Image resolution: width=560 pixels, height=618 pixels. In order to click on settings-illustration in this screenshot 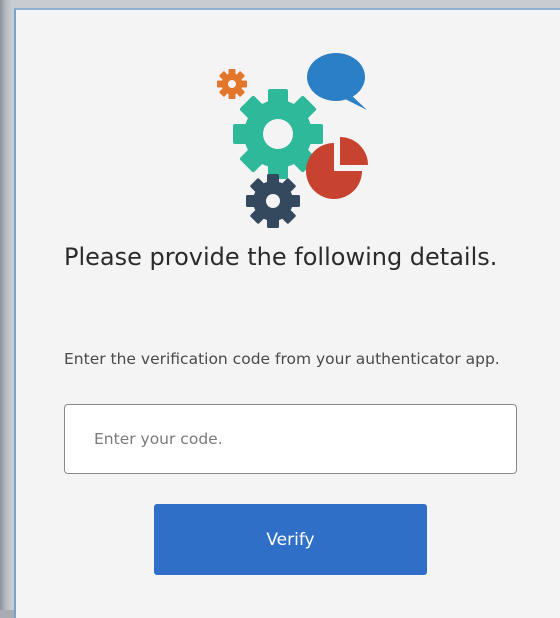, I will do `click(292, 140)`.